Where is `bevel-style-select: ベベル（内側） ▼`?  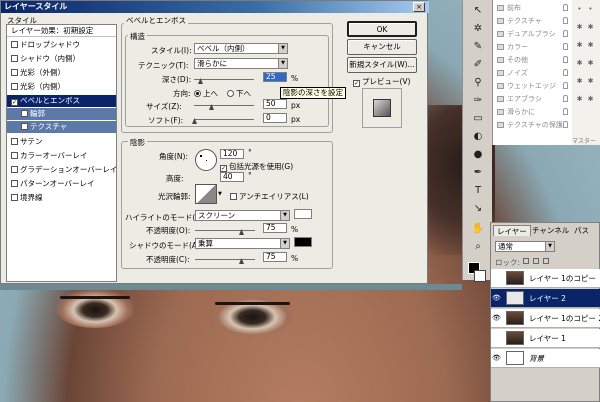
bevel-style-select: ベベル（内側） ▼ is located at coordinates (241, 48).